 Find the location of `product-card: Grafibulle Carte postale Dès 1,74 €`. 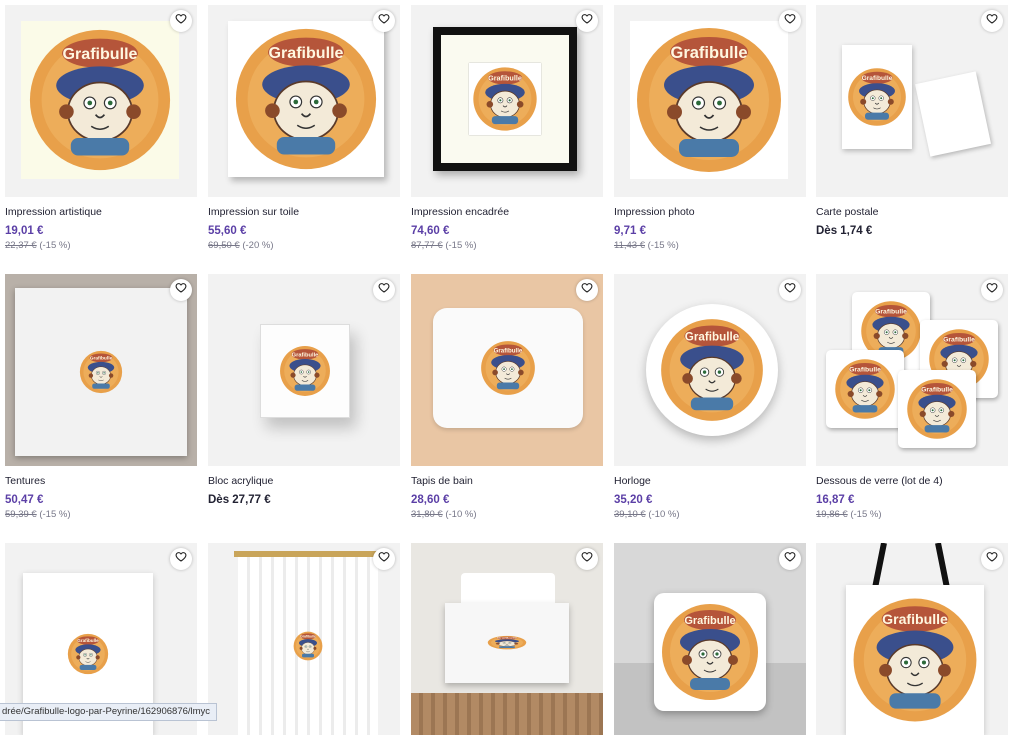

product-card: Grafibulle Carte postale Dès 1,74 € is located at coordinates (912, 121).